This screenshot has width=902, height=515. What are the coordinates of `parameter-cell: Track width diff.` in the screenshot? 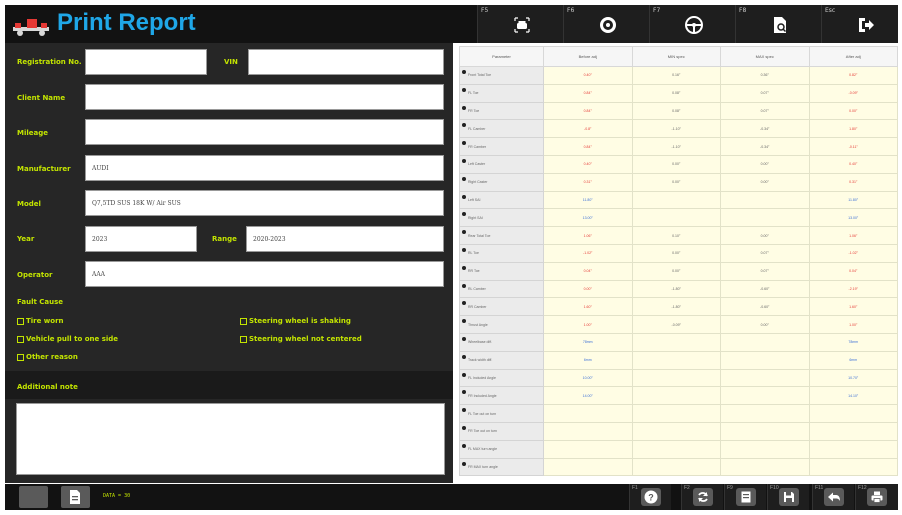 It's located at (501, 360).